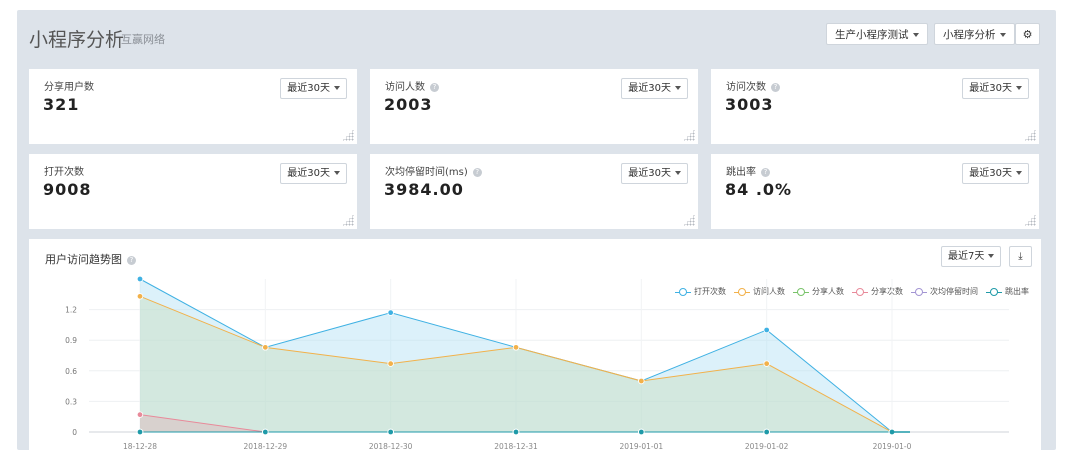  Describe the element at coordinates (642, 446) in the screenshot. I see `x-tick-label: 2019-01-01` at that location.